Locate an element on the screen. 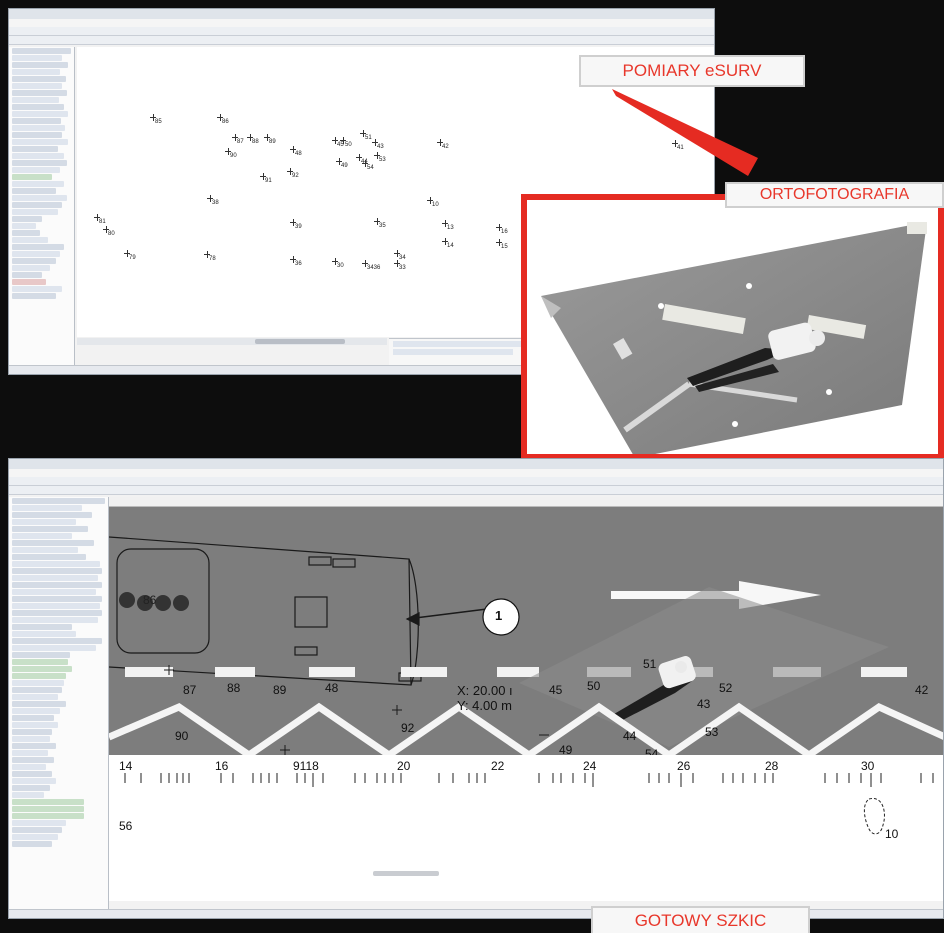 This screenshot has height=933, width=944. point-label: 15 is located at coordinates (502, 244).